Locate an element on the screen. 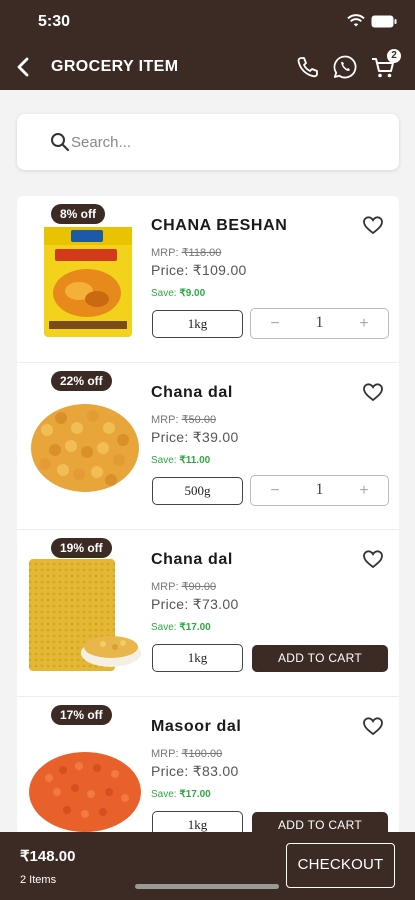 The height and width of the screenshot is (900, 415). add-to-cart-button: ADD TO CART is located at coordinates (320, 658).